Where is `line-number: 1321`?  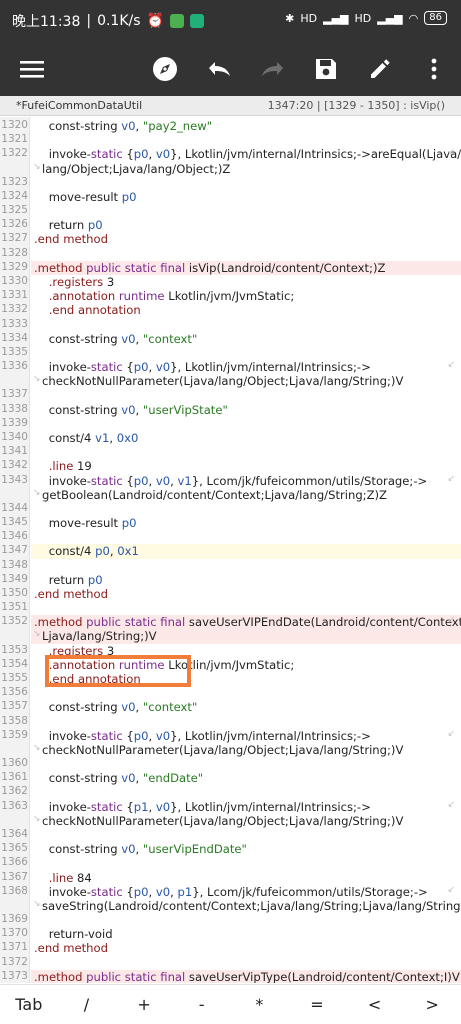
line-number: 1321 is located at coordinates (14, 139).